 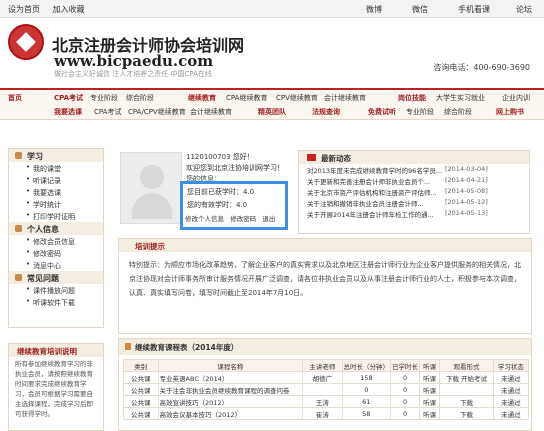 What do you see at coordinates (474, 9) in the screenshot?
I see `mobile-link: 手机看课` at bounding box center [474, 9].